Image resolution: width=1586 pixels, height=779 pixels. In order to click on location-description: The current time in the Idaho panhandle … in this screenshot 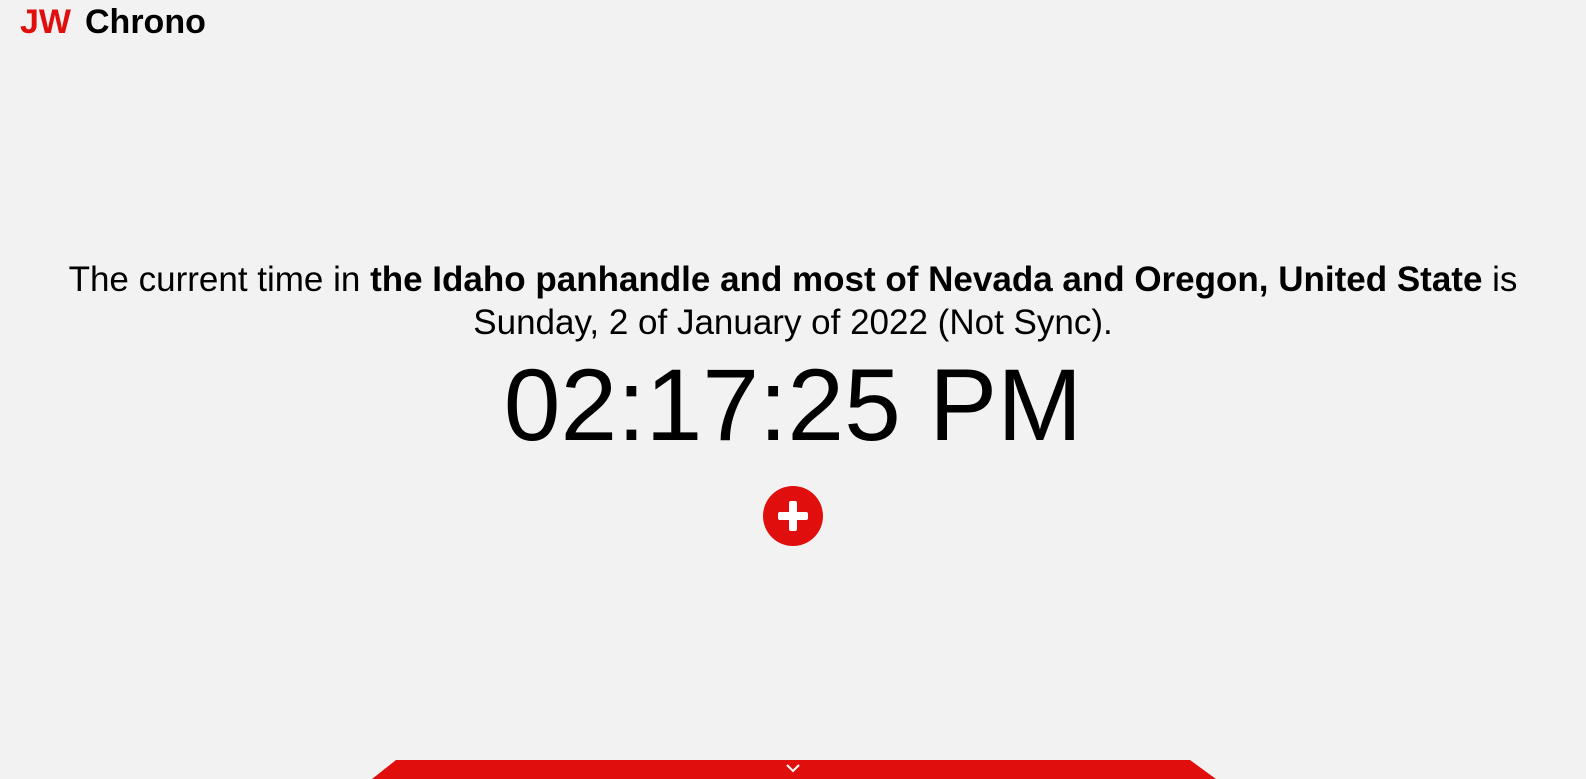, I will do `click(793, 301)`.